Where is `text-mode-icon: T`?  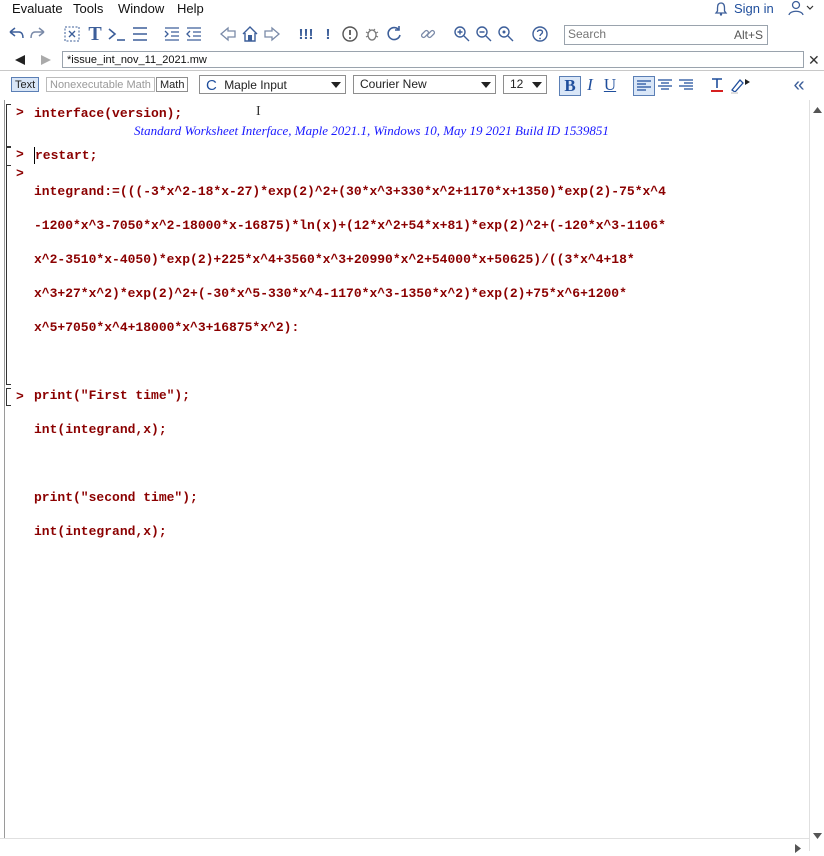
text-mode-icon: T is located at coordinates (95, 34).